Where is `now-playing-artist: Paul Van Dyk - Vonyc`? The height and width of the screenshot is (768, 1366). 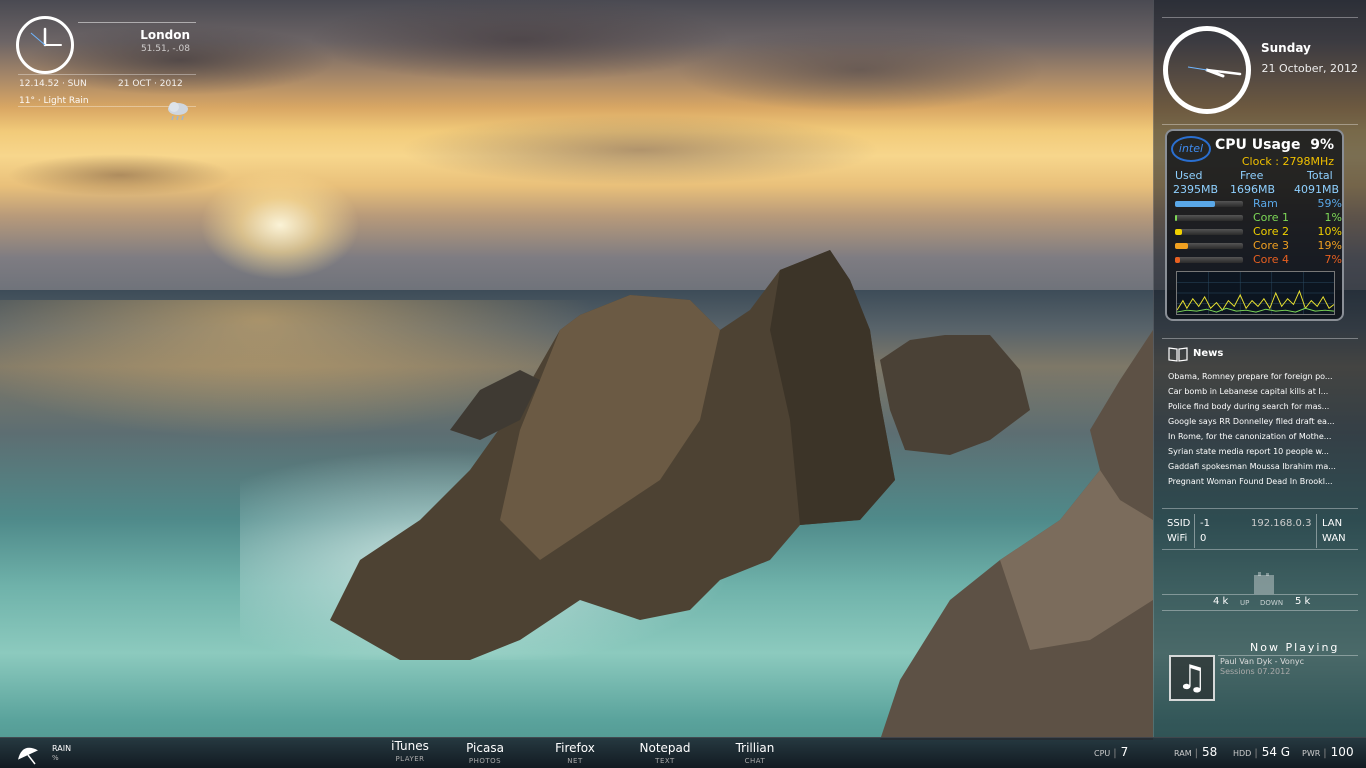 now-playing-artist: Paul Van Dyk - Vonyc is located at coordinates (1262, 661).